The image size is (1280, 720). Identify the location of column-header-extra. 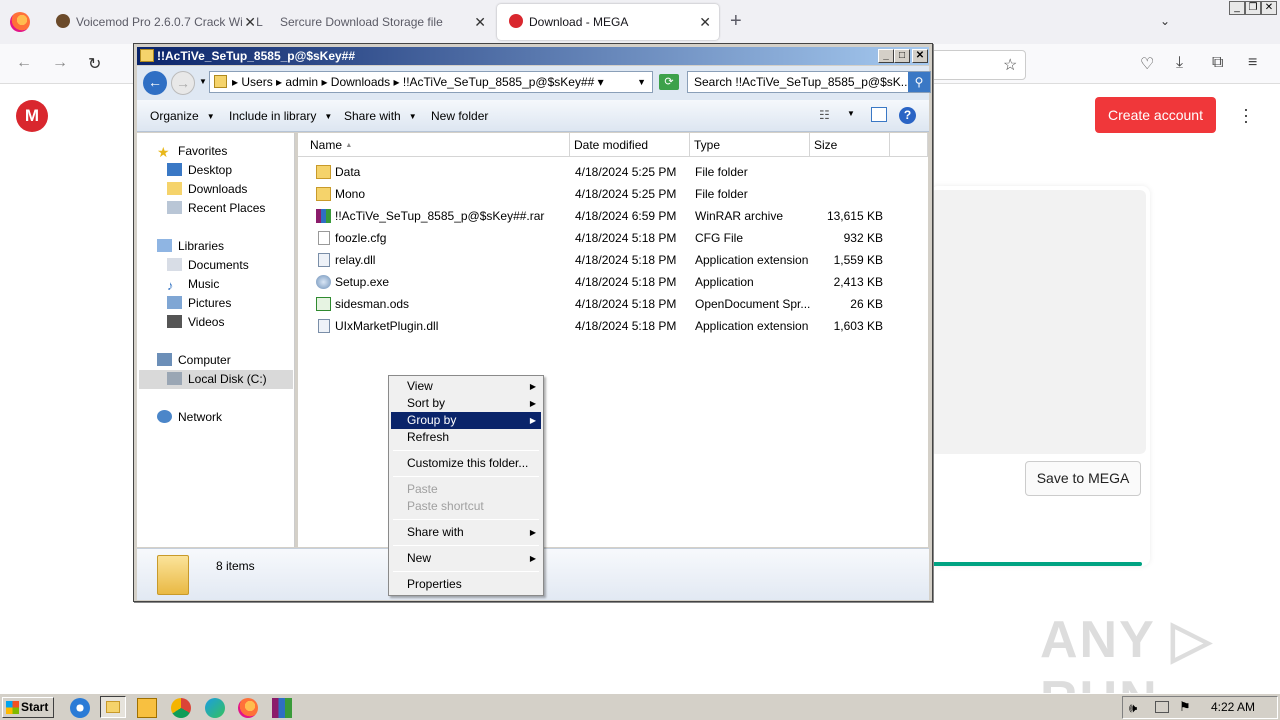
(909, 145).